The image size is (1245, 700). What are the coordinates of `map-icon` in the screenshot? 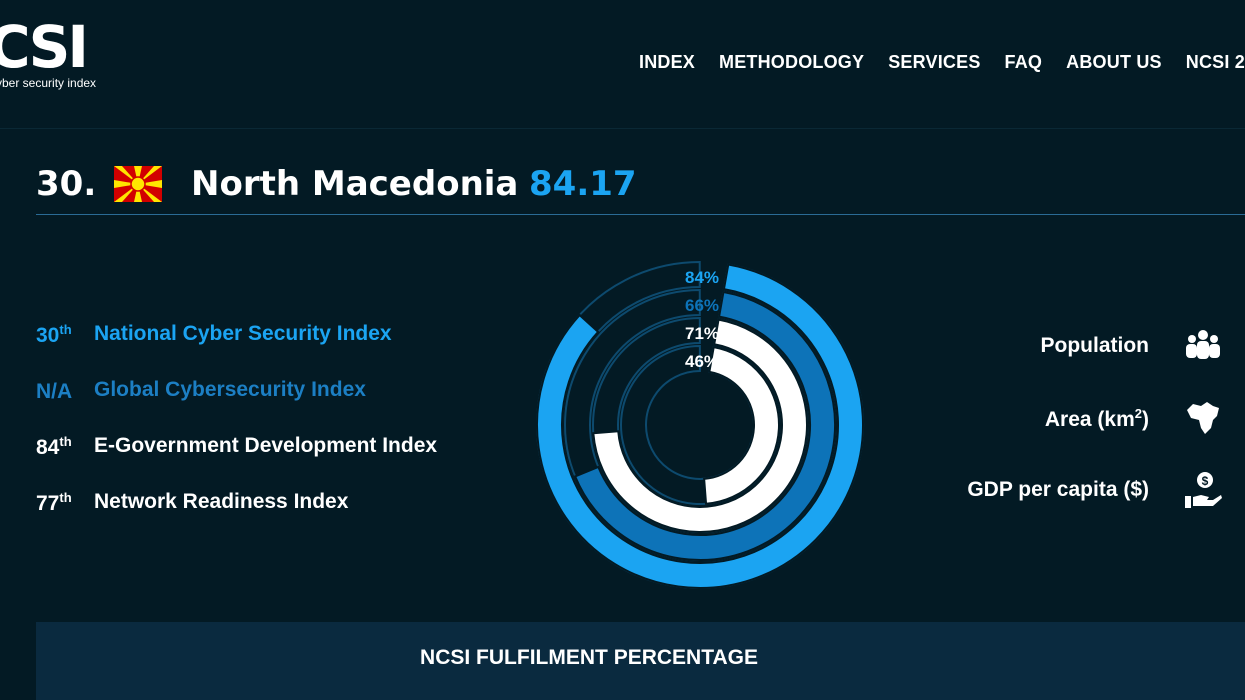 It's located at (1203, 418).